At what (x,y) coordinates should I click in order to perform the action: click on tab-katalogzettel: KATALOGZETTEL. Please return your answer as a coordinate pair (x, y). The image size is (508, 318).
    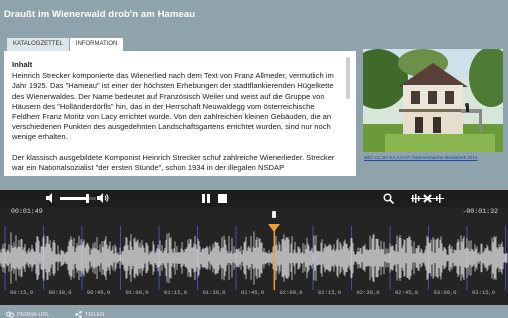
    Looking at the image, I should click on (38, 44).